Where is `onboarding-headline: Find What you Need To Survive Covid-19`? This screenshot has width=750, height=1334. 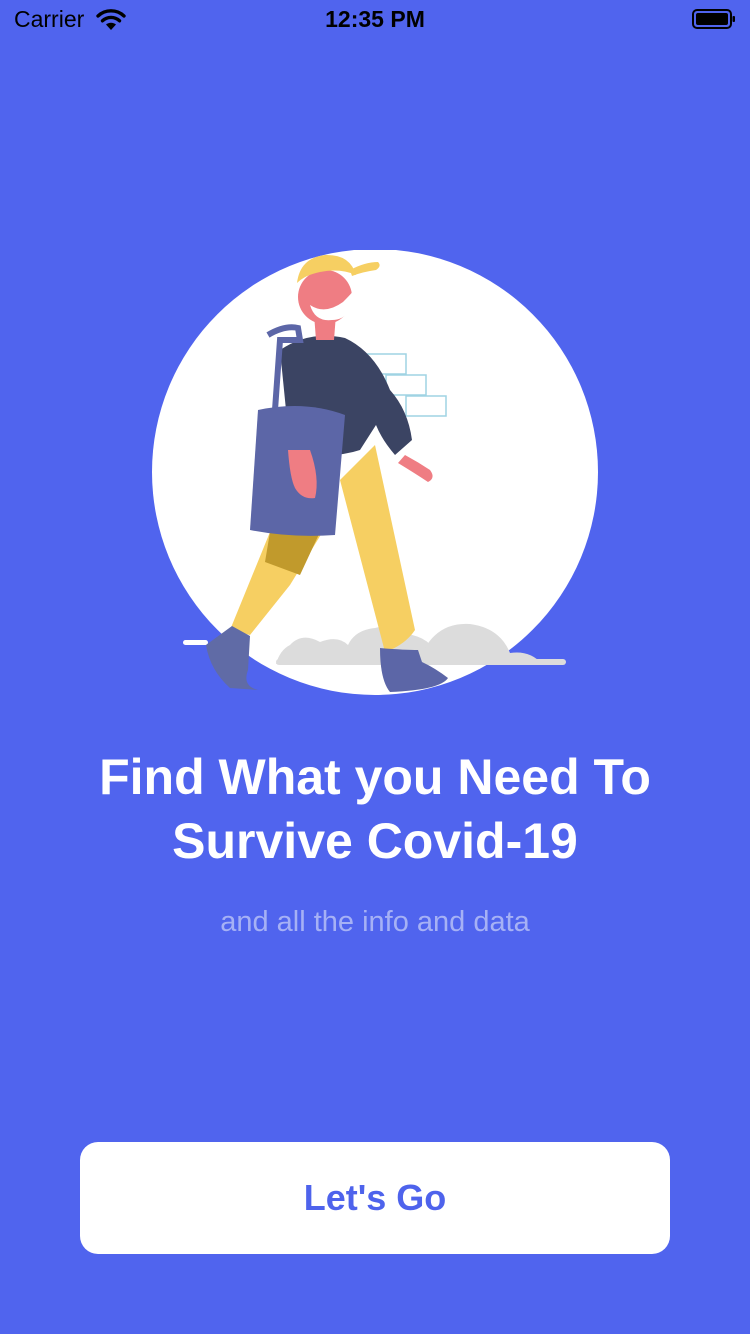 onboarding-headline: Find What you Need To Survive Covid-19 is located at coordinates (375, 809).